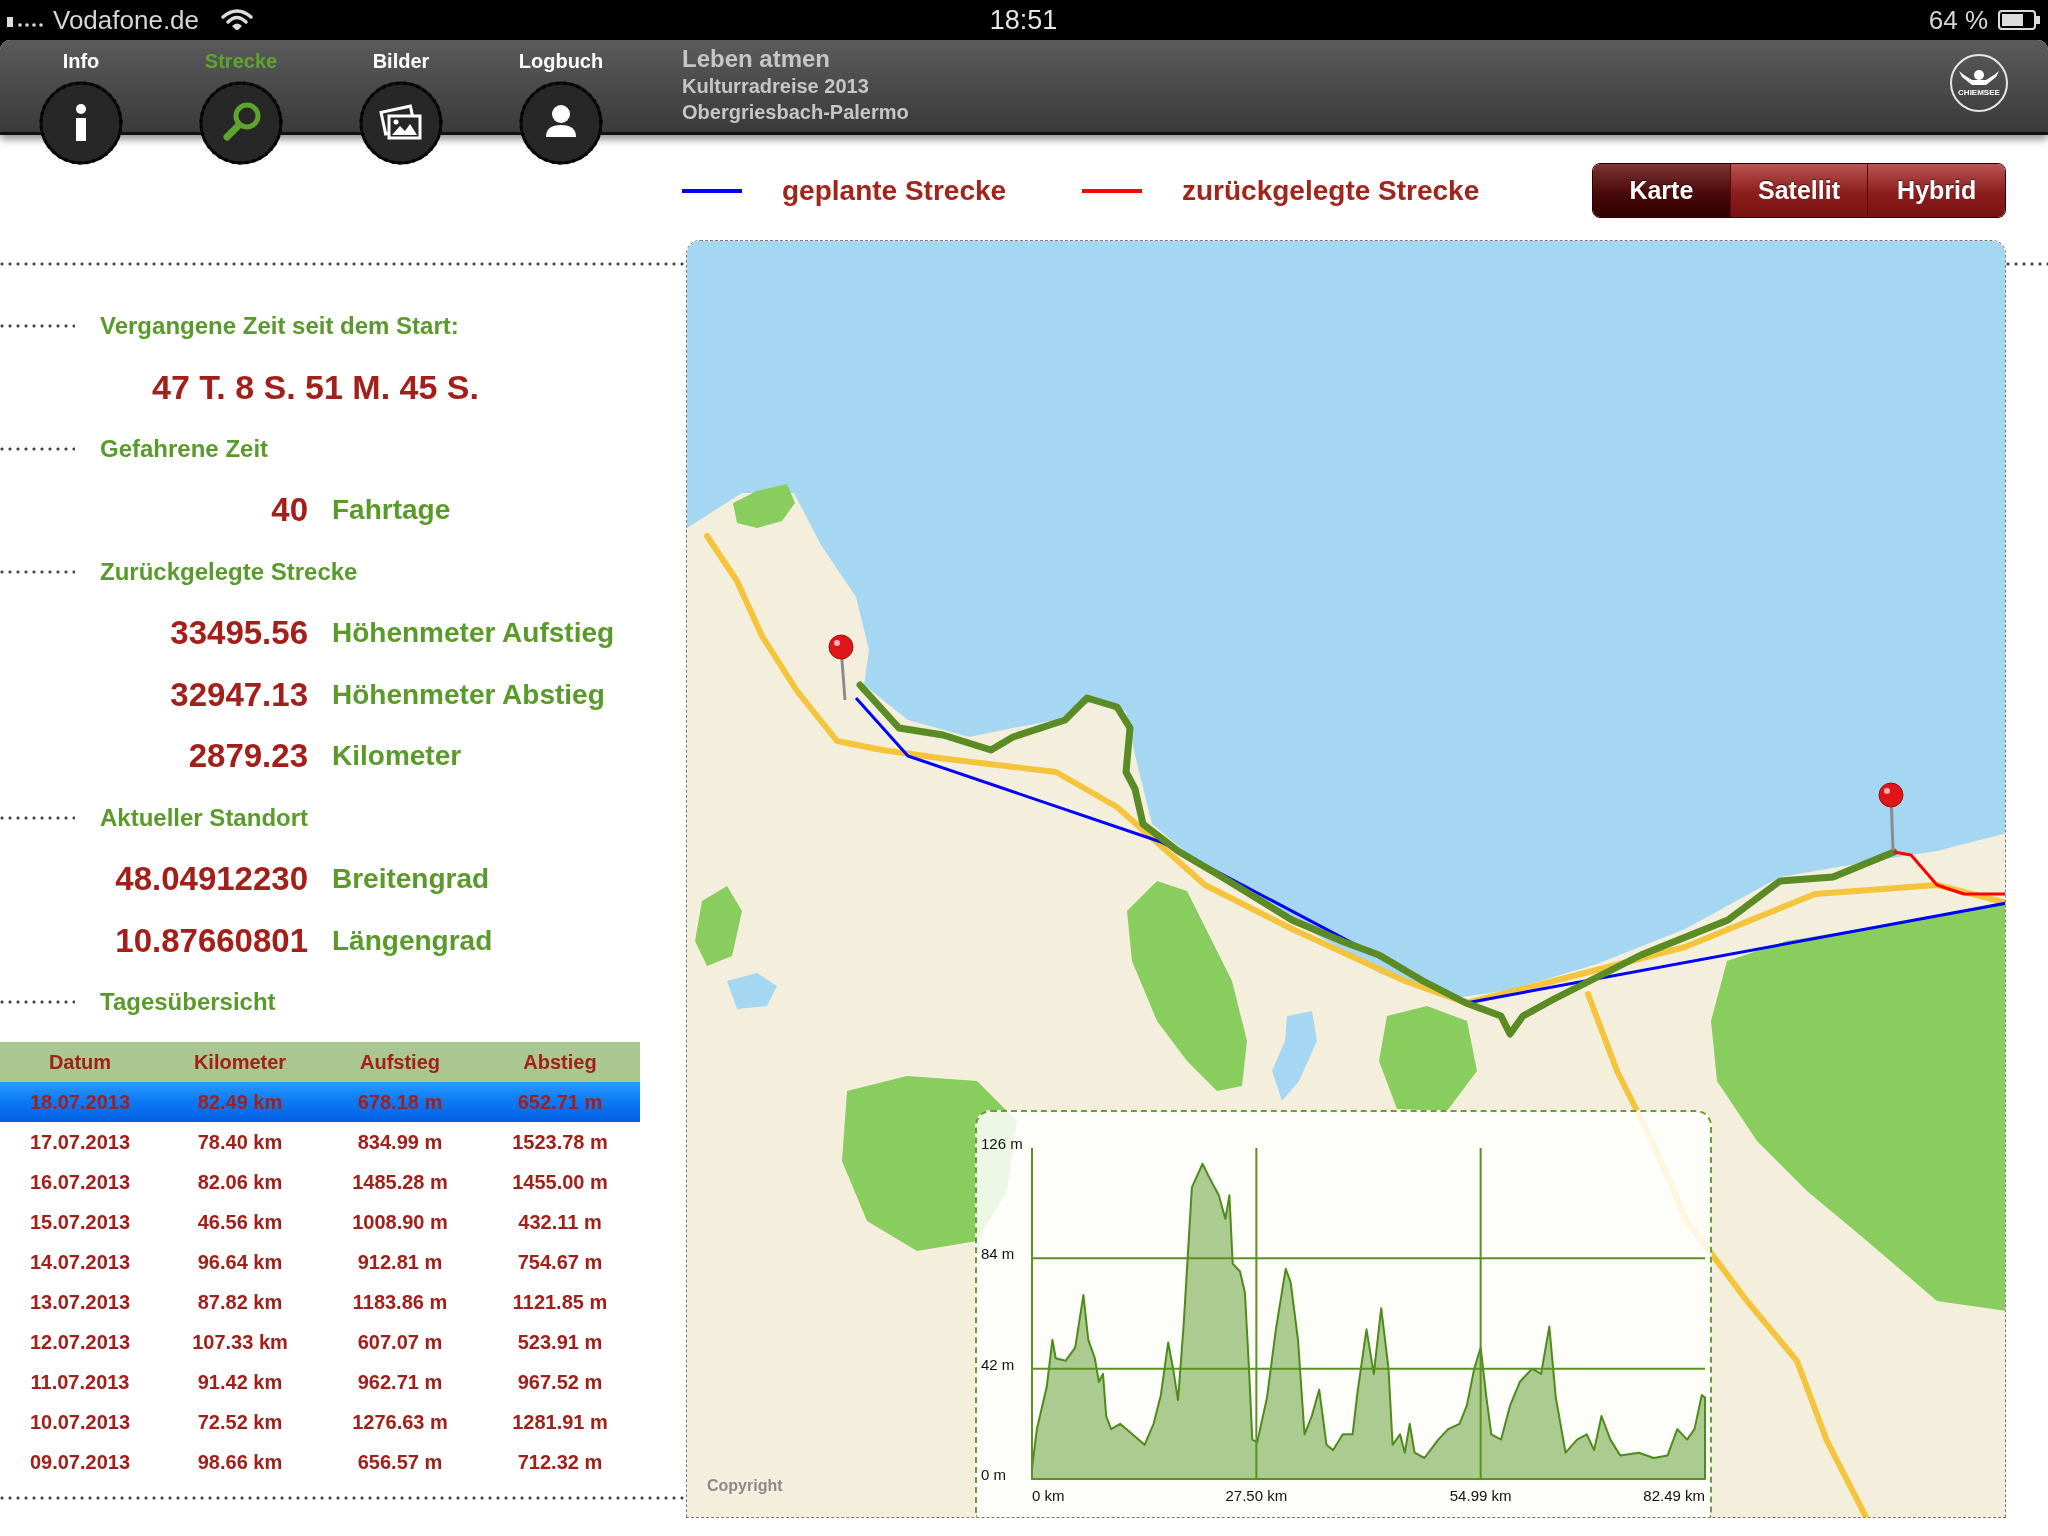  What do you see at coordinates (560, 1342) in the screenshot?
I see `table-cell-text: 523.91 m` at bounding box center [560, 1342].